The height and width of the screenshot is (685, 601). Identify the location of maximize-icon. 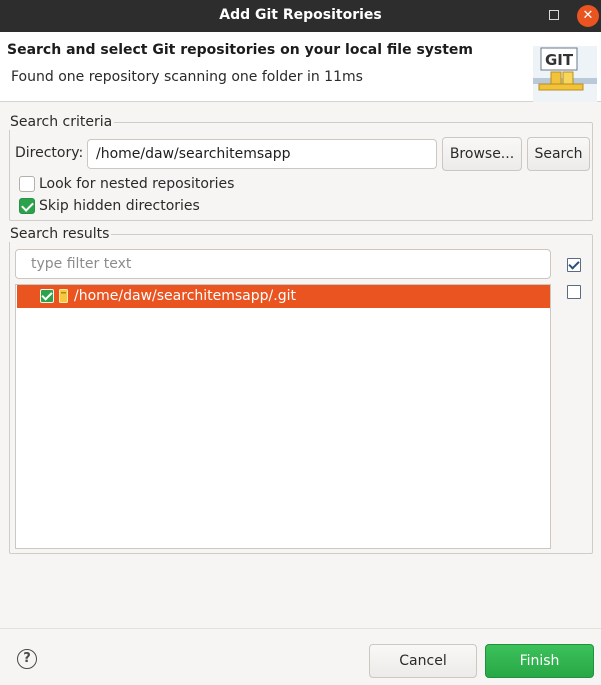
(554, 15).